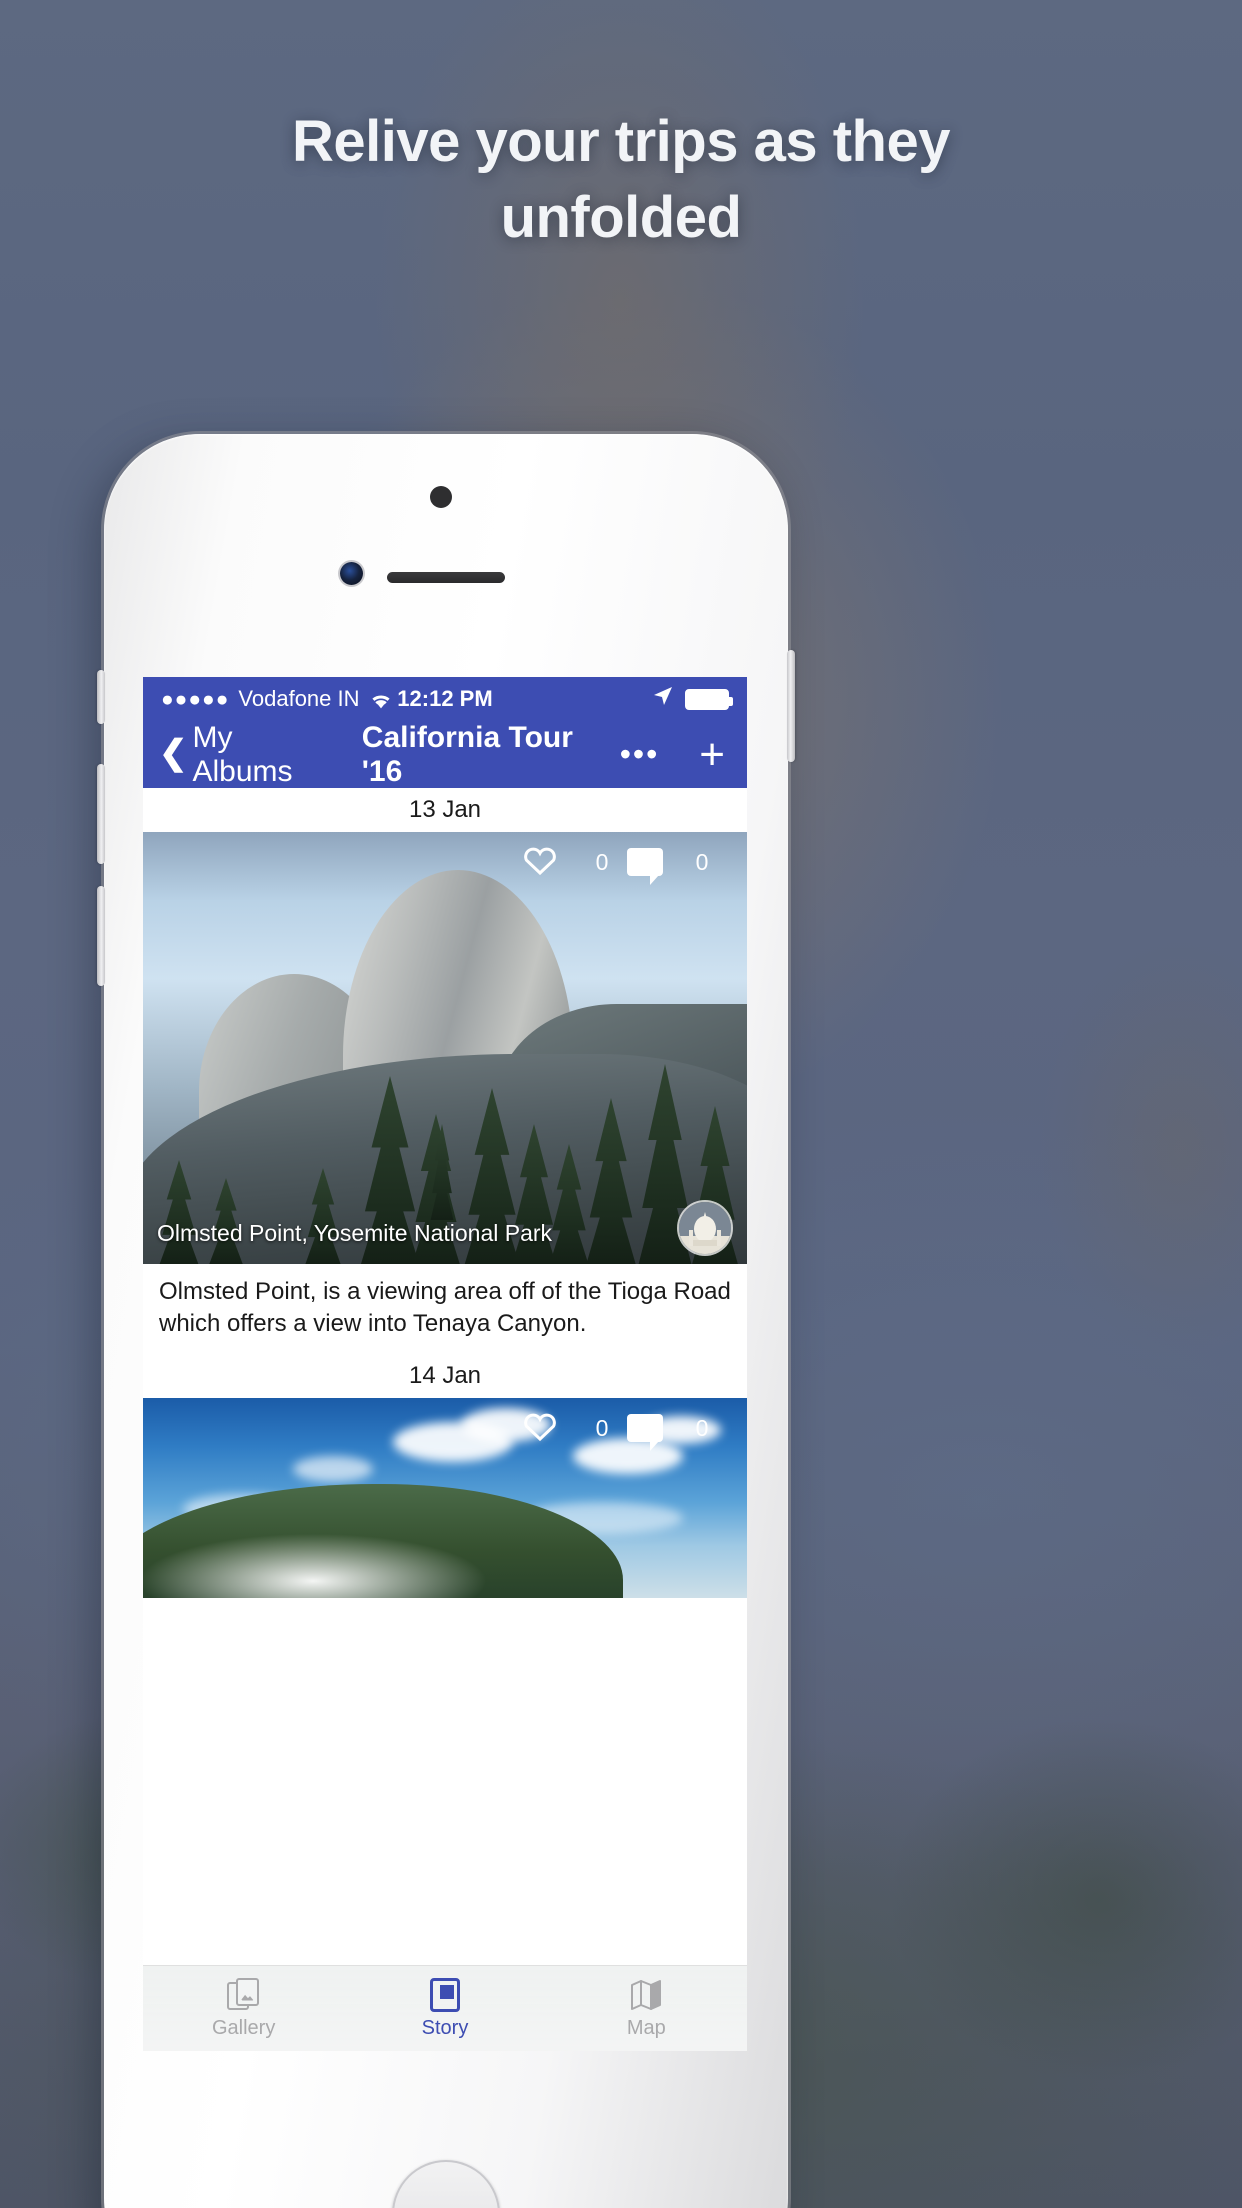 The image size is (1242, 2208). I want to click on earpiece-speaker, so click(446, 577).